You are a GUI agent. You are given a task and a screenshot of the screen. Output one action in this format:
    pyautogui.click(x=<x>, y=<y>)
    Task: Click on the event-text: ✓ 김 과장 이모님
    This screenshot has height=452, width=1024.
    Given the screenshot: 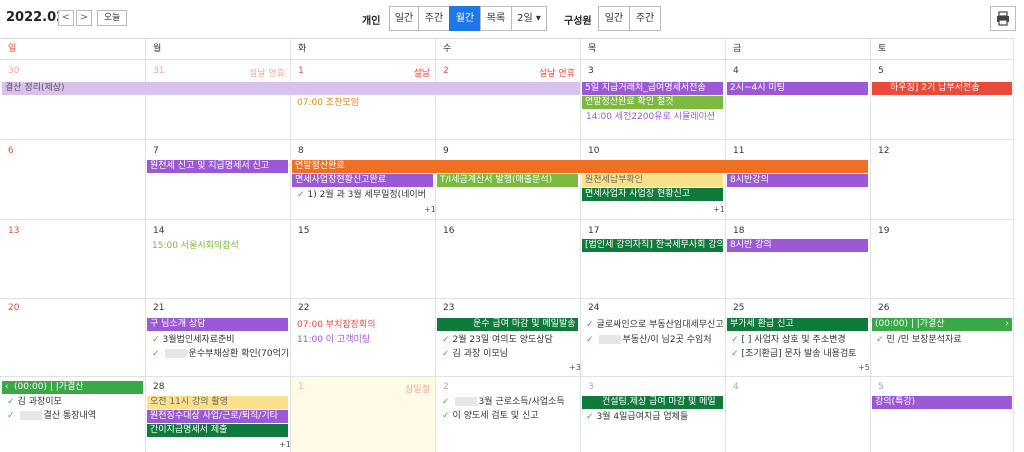 What is the action you would take?
    pyautogui.click(x=511, y=354)
    